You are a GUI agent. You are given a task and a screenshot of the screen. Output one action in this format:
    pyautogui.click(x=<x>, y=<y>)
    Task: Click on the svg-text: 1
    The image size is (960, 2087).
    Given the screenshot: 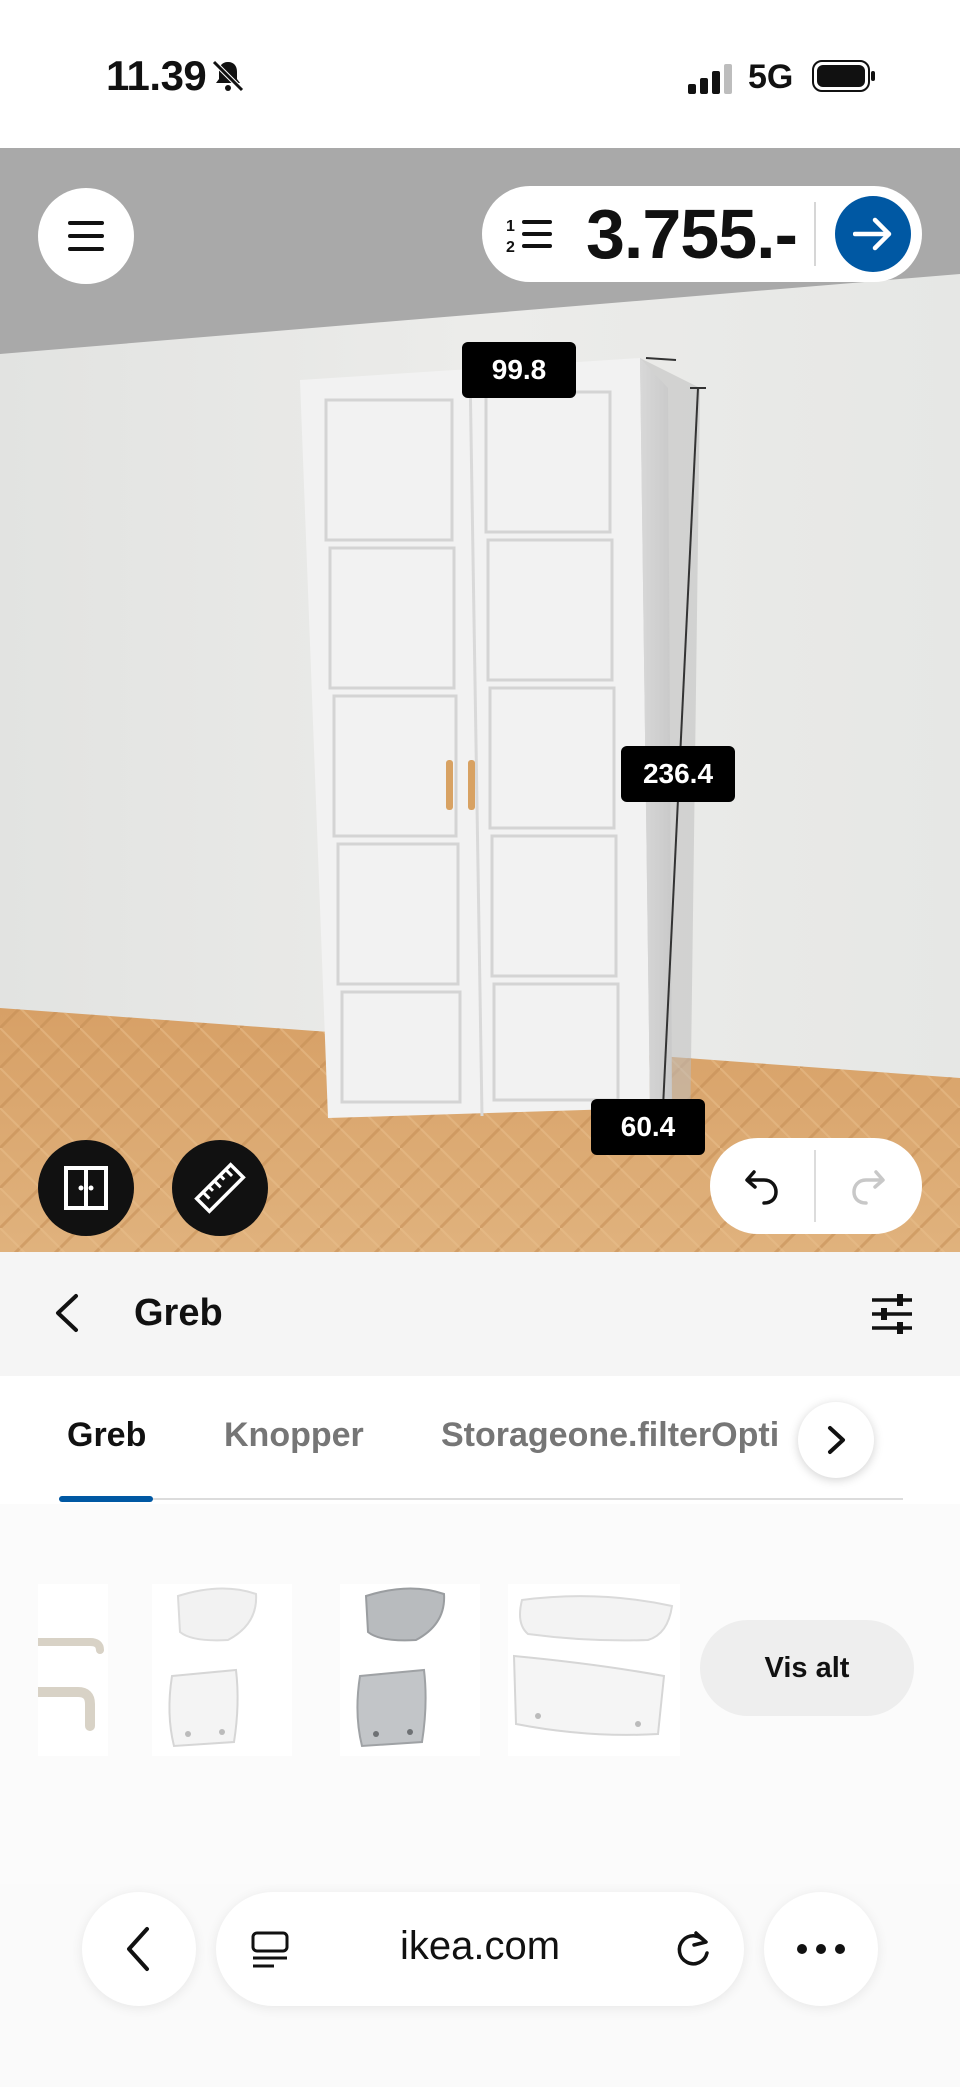 What is the action you would take?
    pyautogui.click(x=510, y=226)
    